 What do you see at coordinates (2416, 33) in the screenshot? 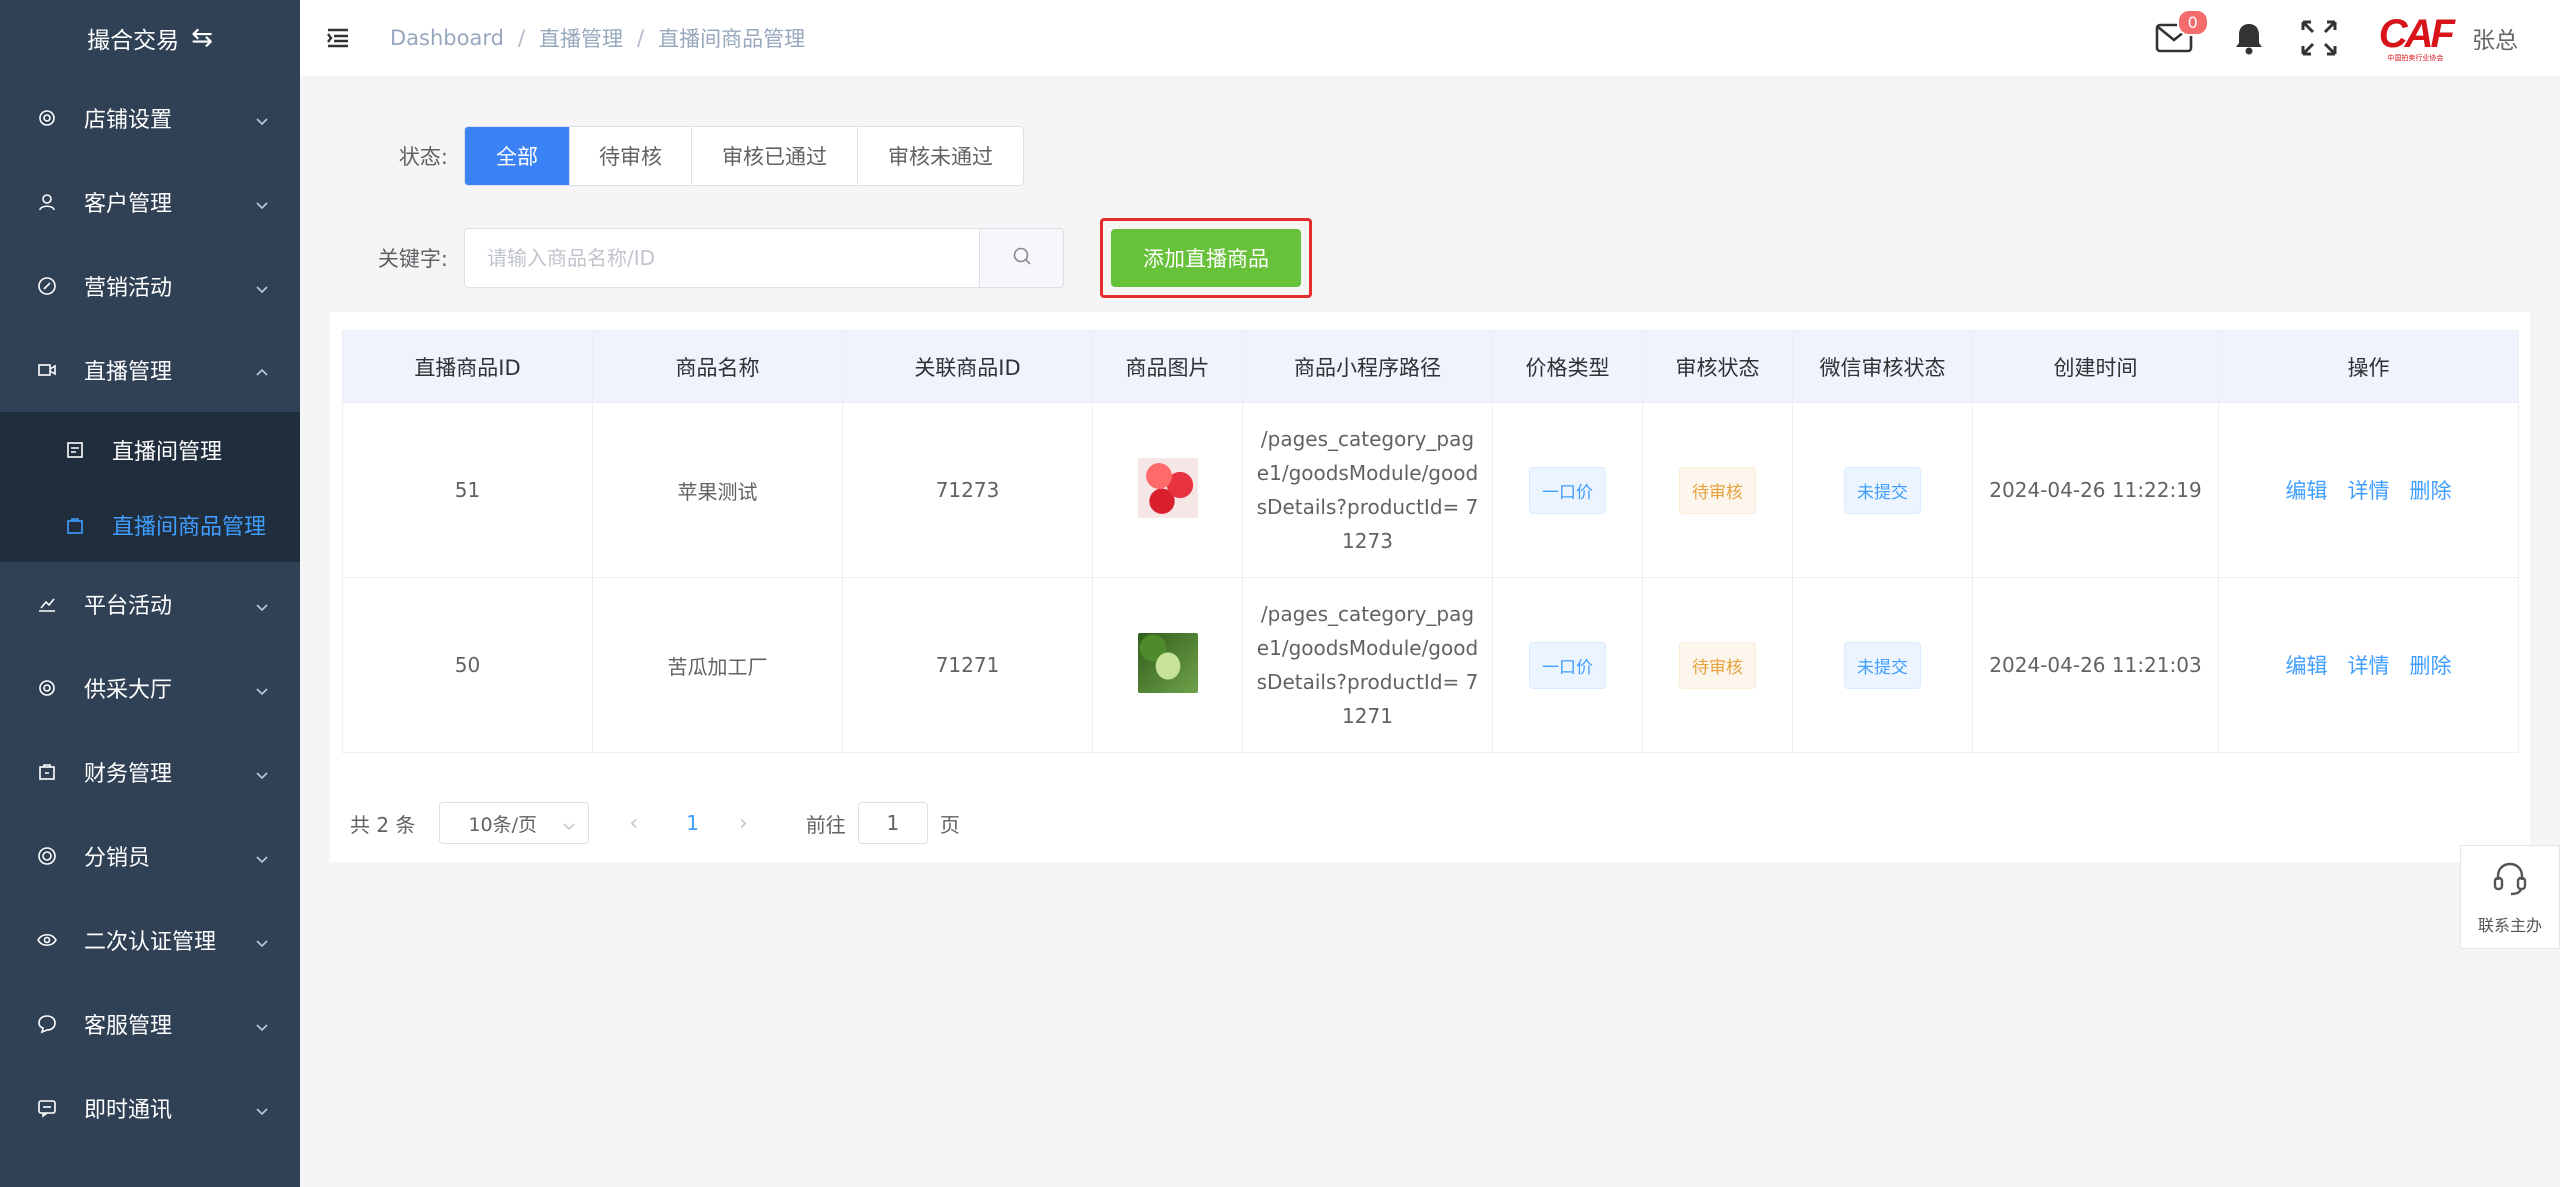
I see `logo-text: CAF` at bounding box center [2416, 33].